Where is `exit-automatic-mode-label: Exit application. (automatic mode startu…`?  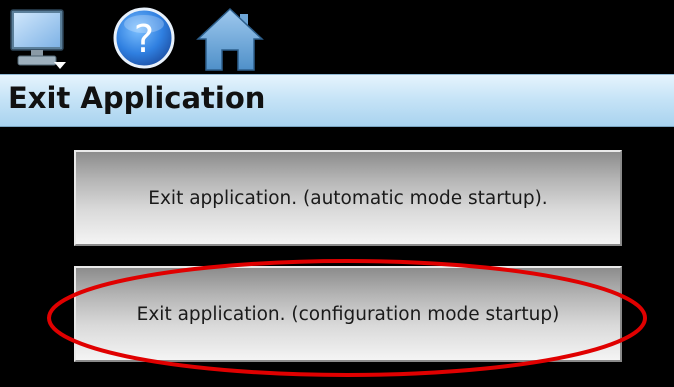
exit-automatic-mode-label: Exit application. (automatic mode startu… is located at coordinates (348, 198).